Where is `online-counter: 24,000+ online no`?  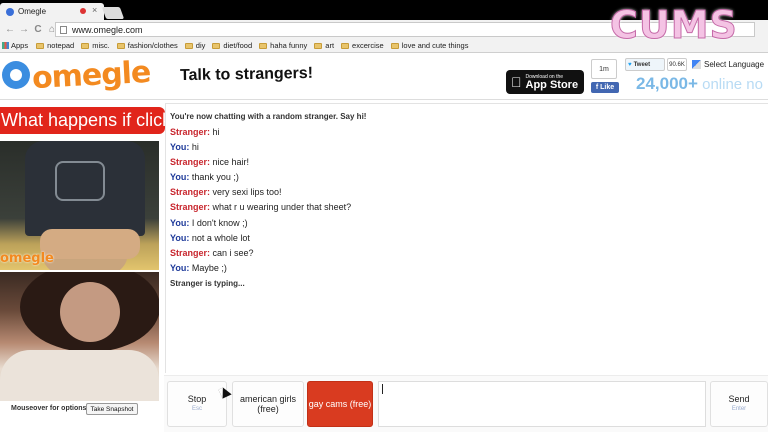
online-counter: 24,000+ online no is located at coordinates (699, 84).